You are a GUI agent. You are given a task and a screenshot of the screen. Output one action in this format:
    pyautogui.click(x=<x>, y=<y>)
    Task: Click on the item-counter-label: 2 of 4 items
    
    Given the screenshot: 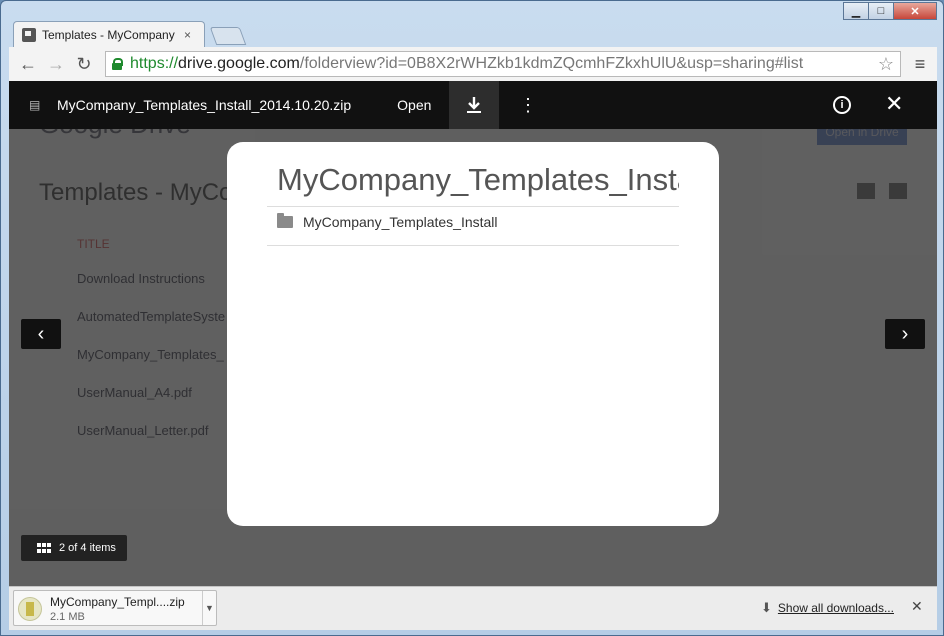 What is the action you would take?
    pyautogui.click(x=87, y=548)
    